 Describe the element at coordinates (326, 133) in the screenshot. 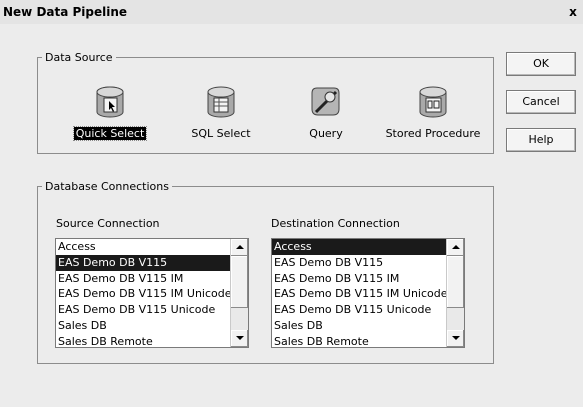

I see `data-source-label: Query` at that location.